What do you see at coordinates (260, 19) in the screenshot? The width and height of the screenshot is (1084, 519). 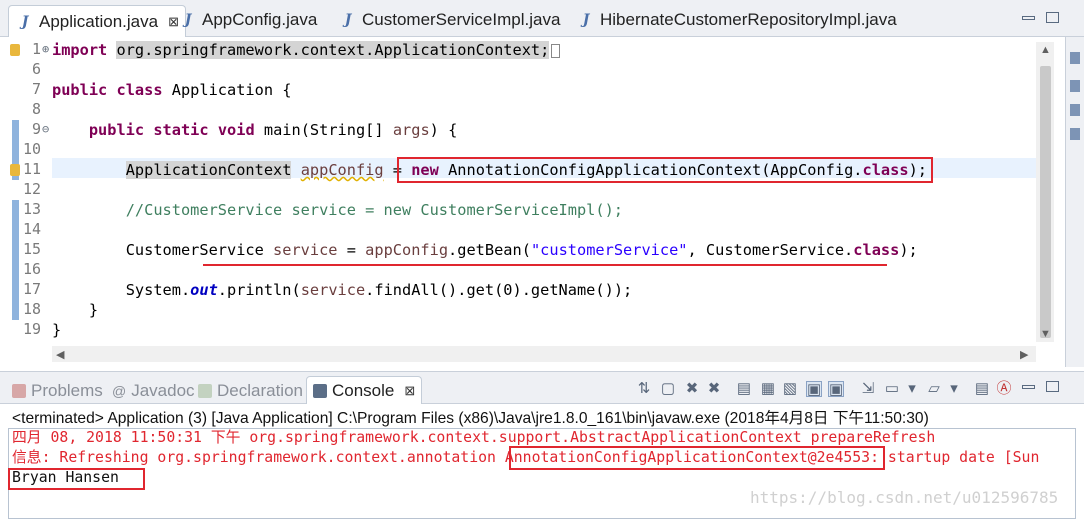 I see `tab-label: AppConfig.java` at bounding box center [260, 19].